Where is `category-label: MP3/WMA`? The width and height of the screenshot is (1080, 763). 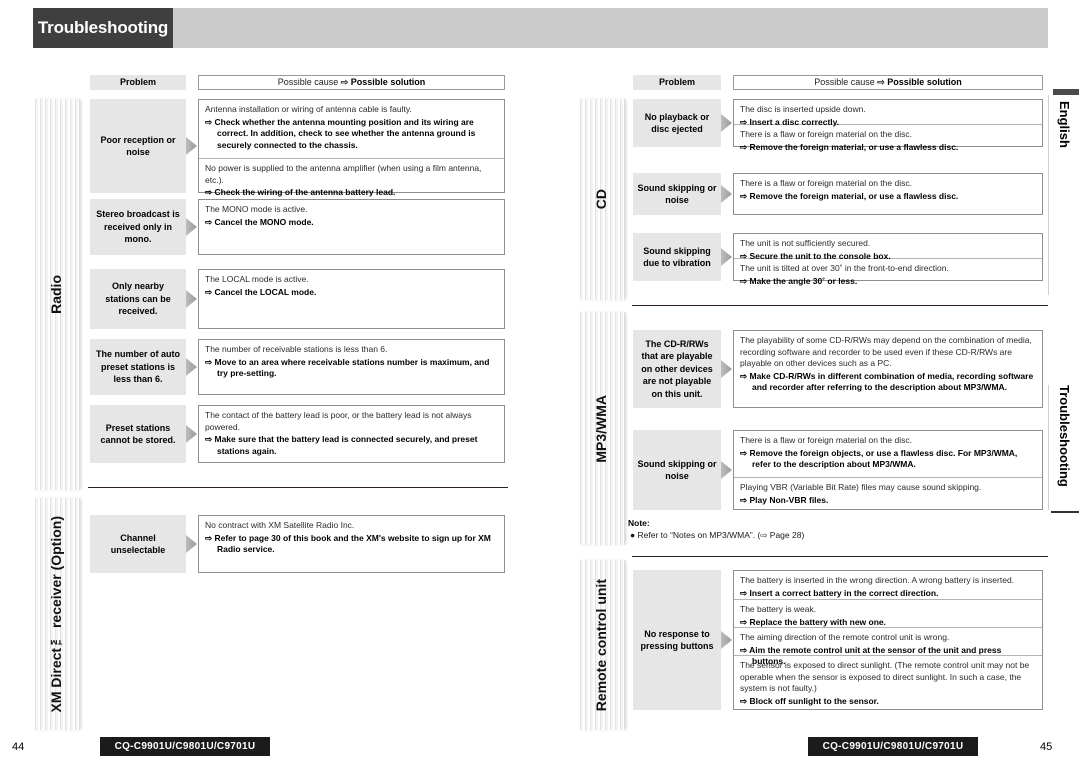 category-label: MP3/WMA is located at coordinates (601, 428).